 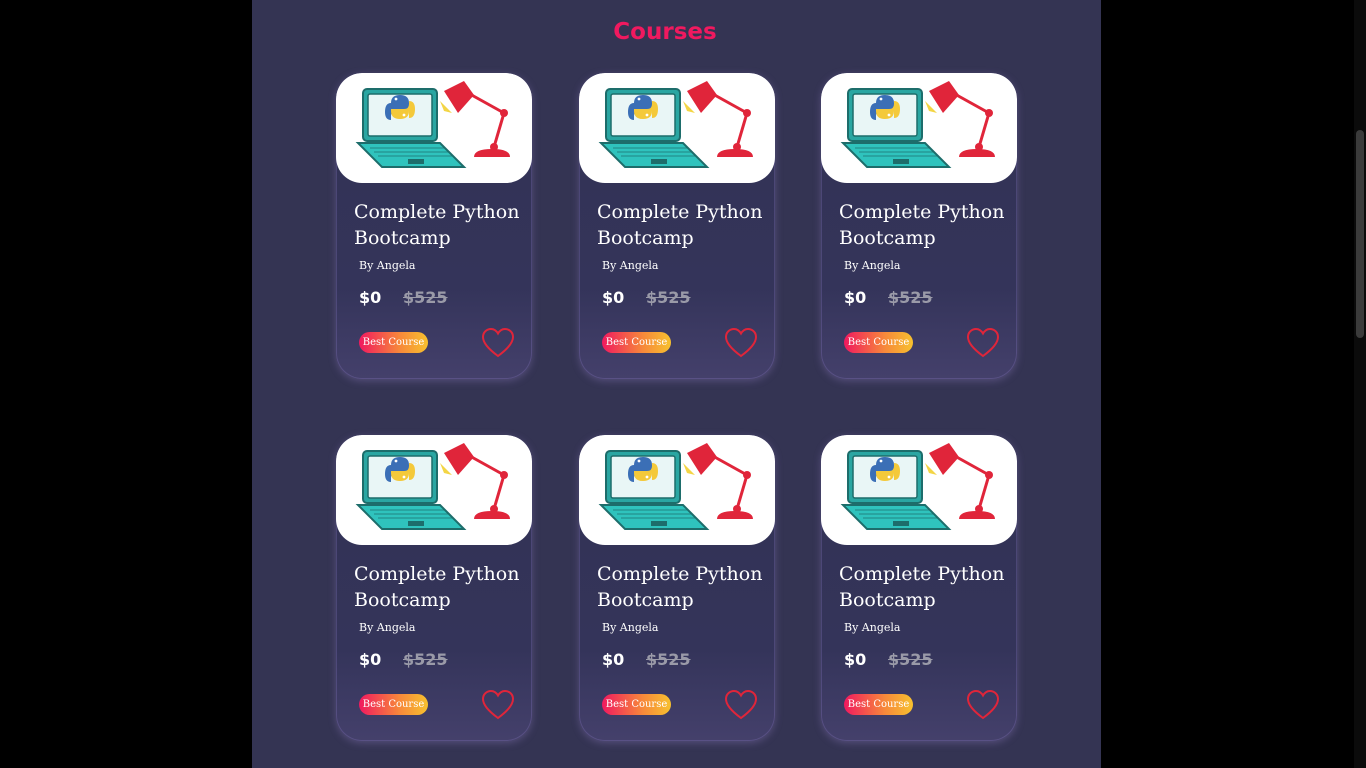 What do you see at coordinates (665, 32) in the screenshot?
I see `page-title: Courses` at bounding box center [665, 32].